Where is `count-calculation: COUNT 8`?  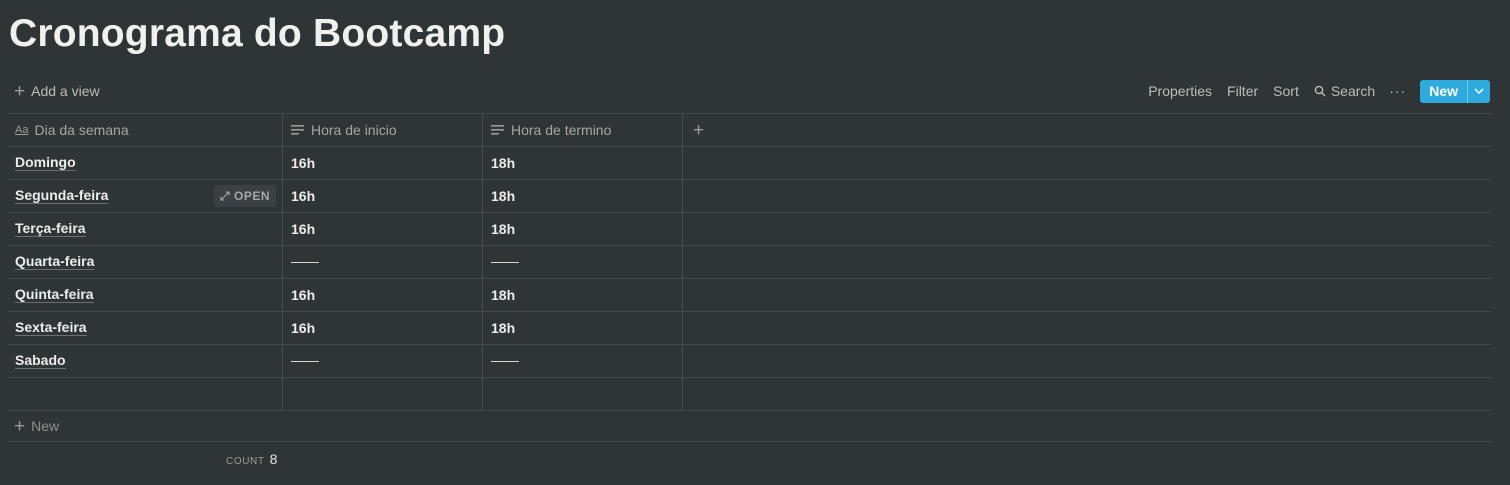
count-calculation: COUNT 8 is located at coordinates (251, 459).